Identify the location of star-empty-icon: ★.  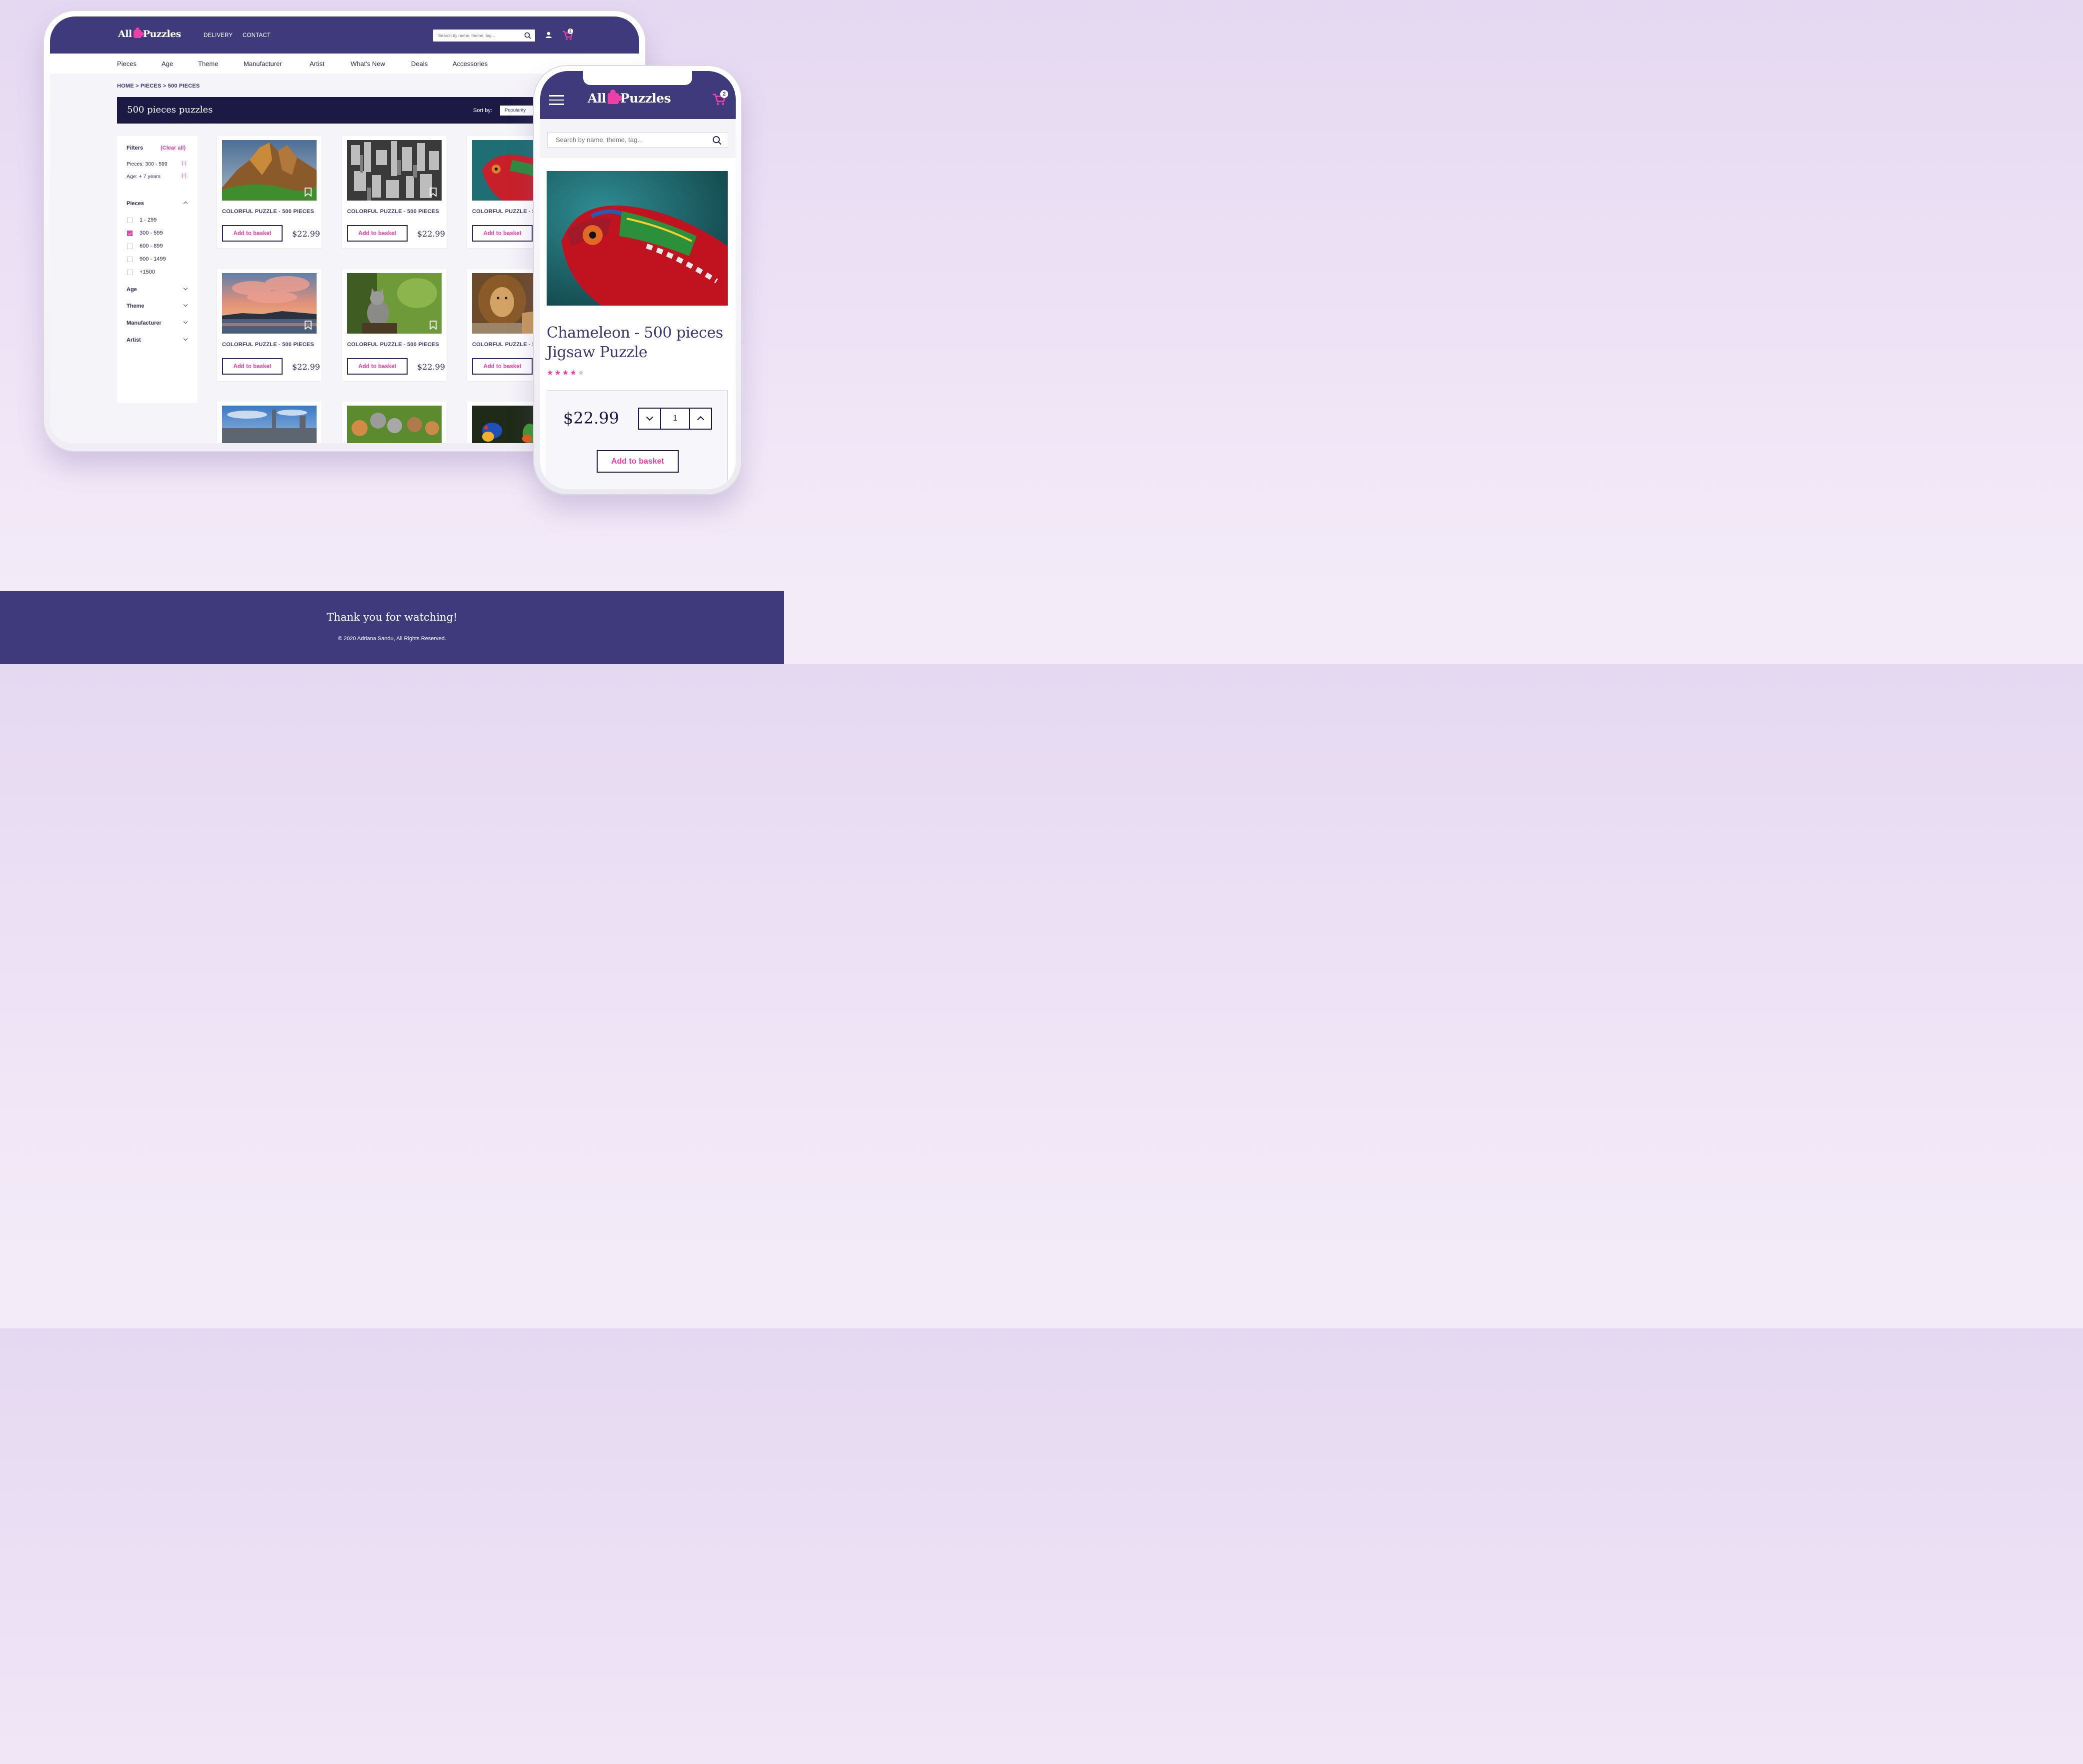
(582, 373).